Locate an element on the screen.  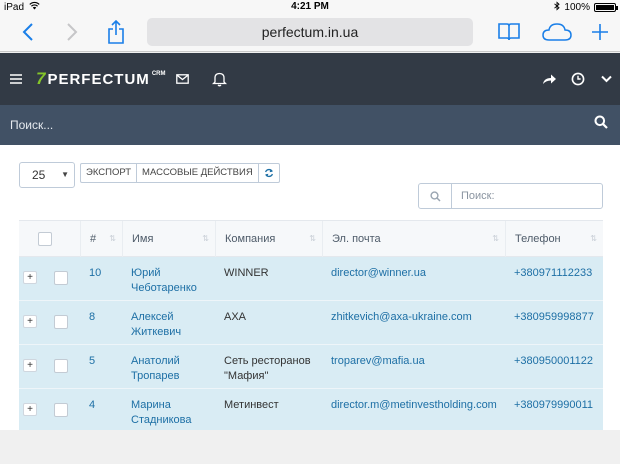
contact-name: Марина Стадникова is located at coordinates (161, 413).